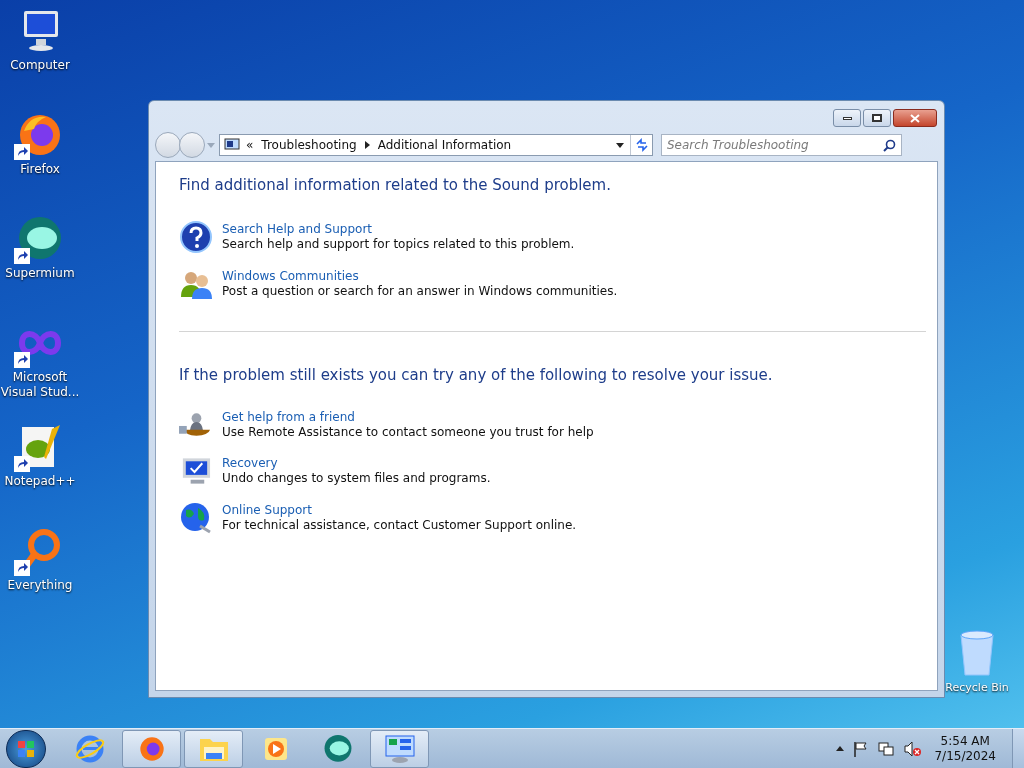  I want to click on show-desktop-button, so click(1018, 748).